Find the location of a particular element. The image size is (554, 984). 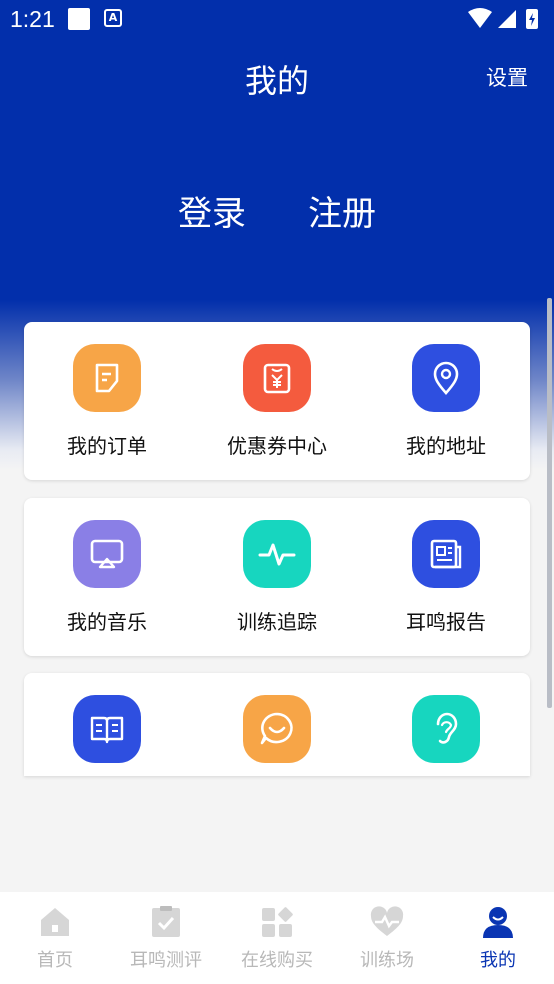

tab-training: 训练场 is located at coordinates (387, 938).